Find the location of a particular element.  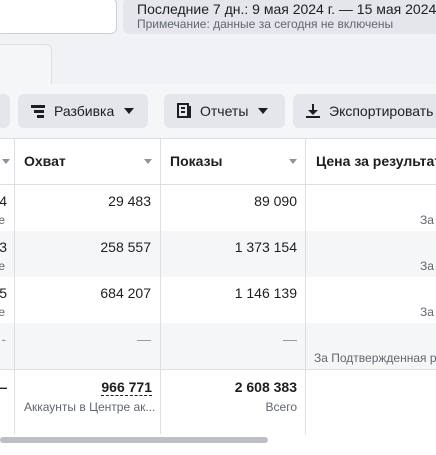

table-row-bg is located at coordinates (218, 254).